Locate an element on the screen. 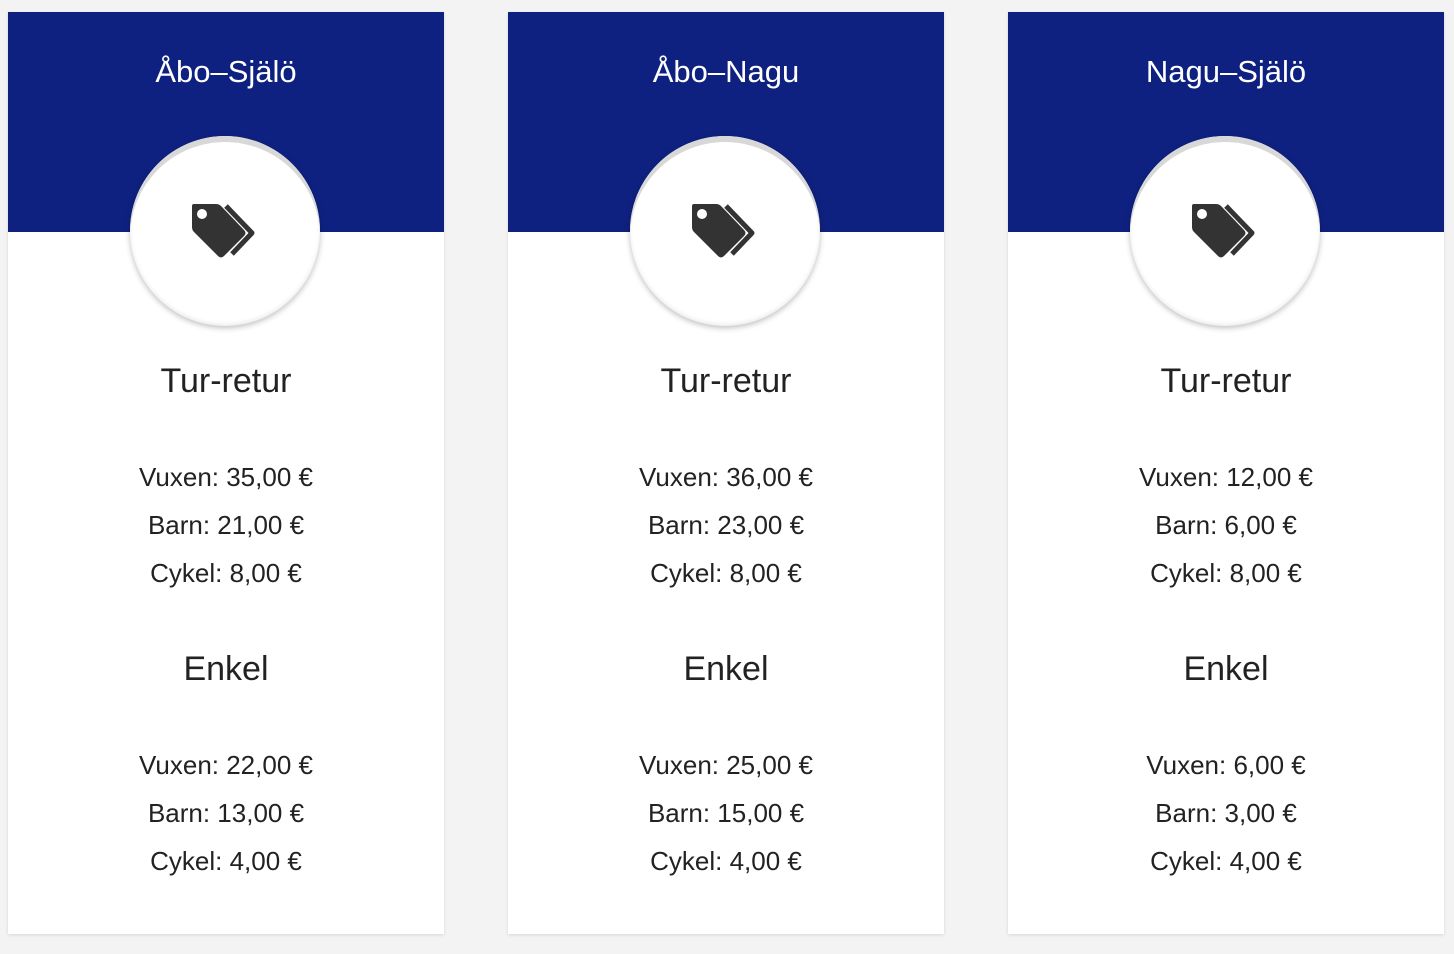 The height and width of the screenshot is (954, 1454). single-child-price: Barn: 13,00 € is located at coordinates (226, 813).